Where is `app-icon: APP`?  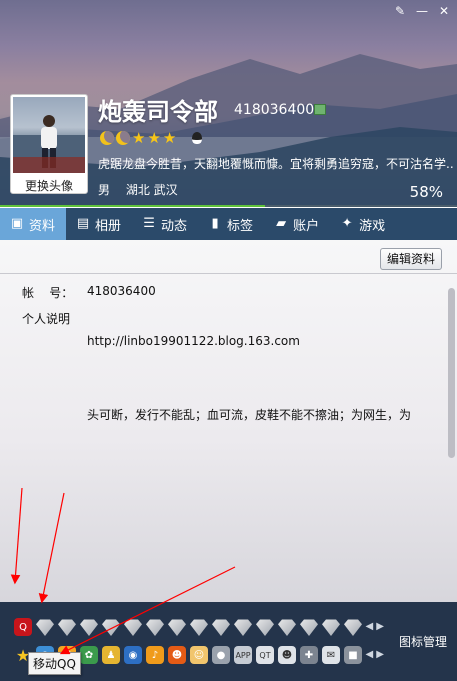
app-icon: APP is located at coordinates (243, 655).